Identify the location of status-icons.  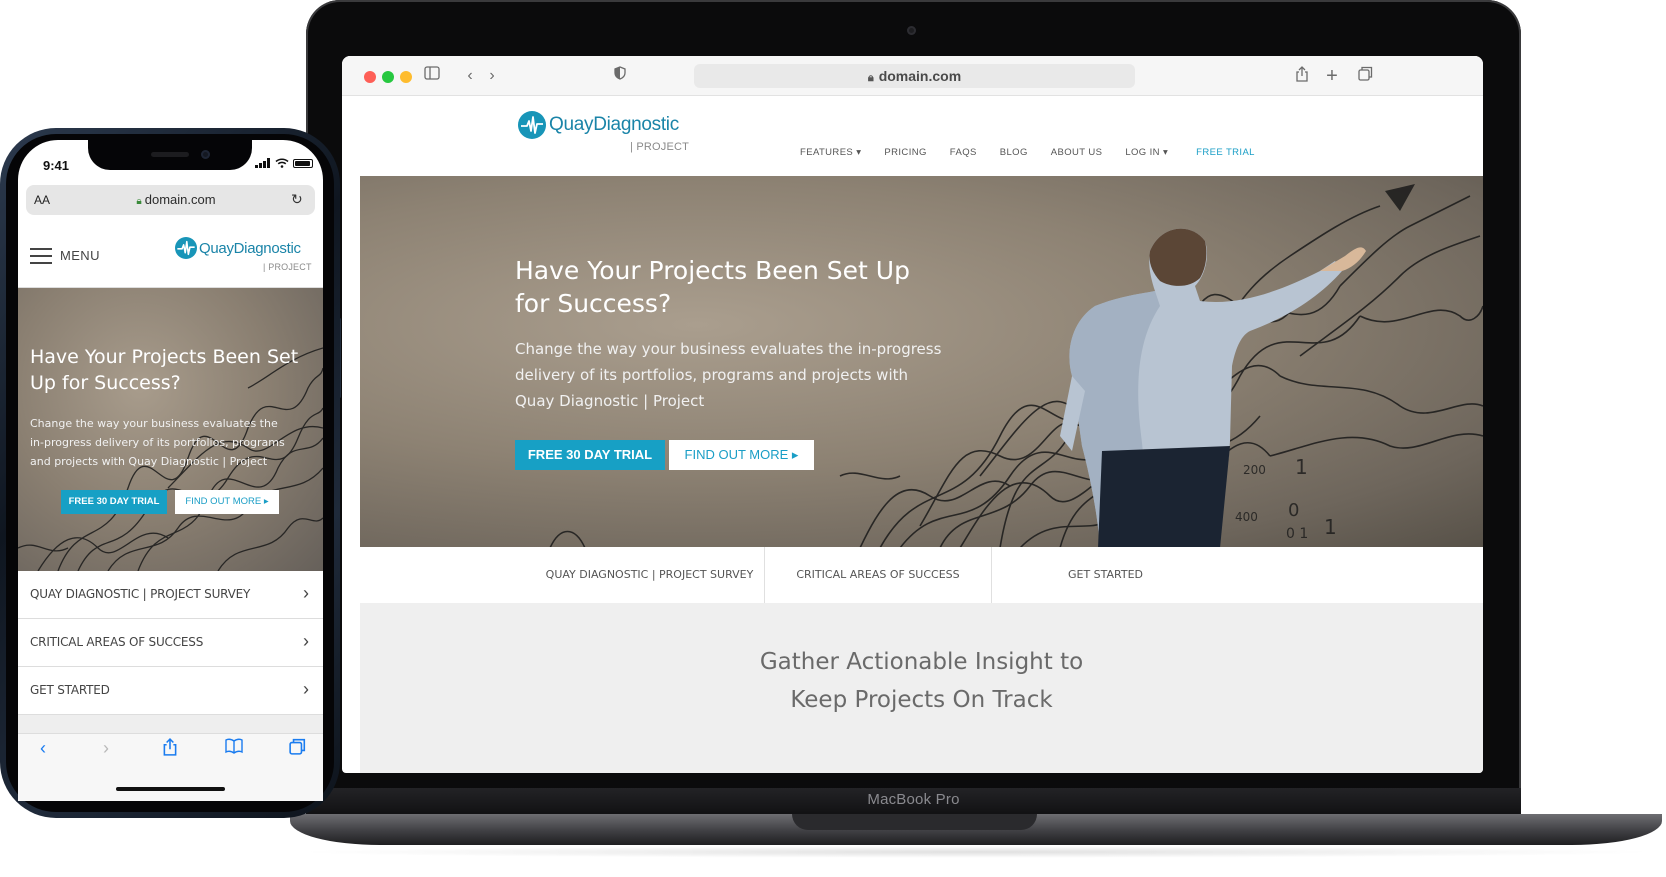
(284, 163).